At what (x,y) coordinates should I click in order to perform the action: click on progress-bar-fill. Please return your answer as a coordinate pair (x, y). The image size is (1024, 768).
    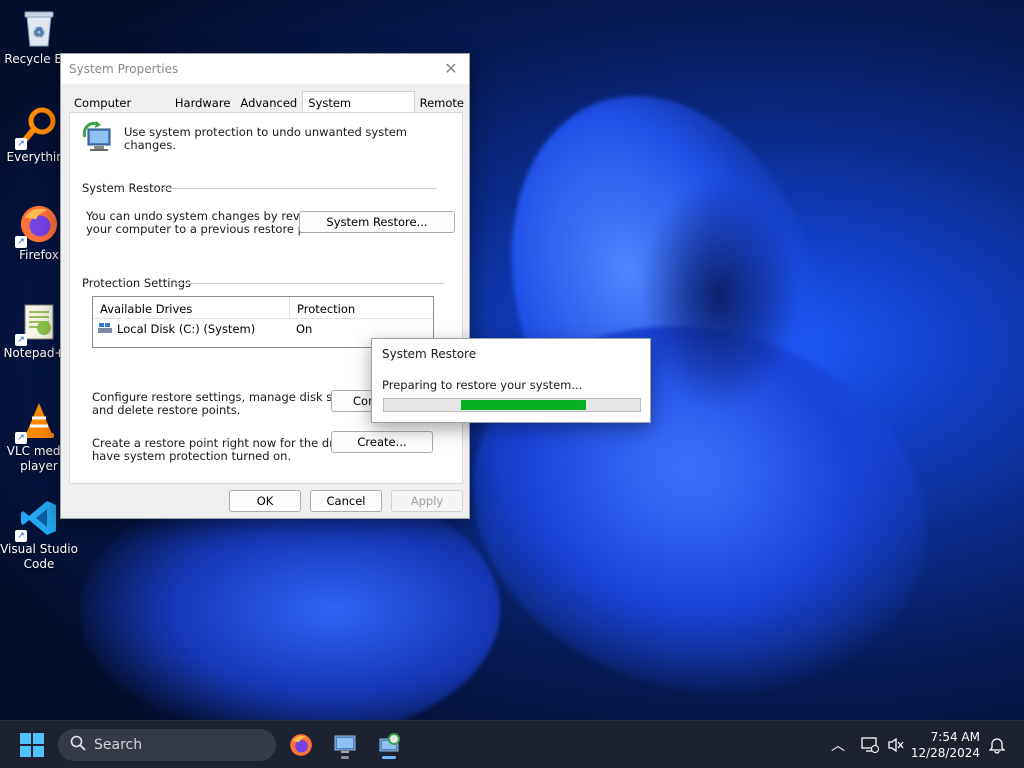
    Looking at the image, I should click on (523, 405).